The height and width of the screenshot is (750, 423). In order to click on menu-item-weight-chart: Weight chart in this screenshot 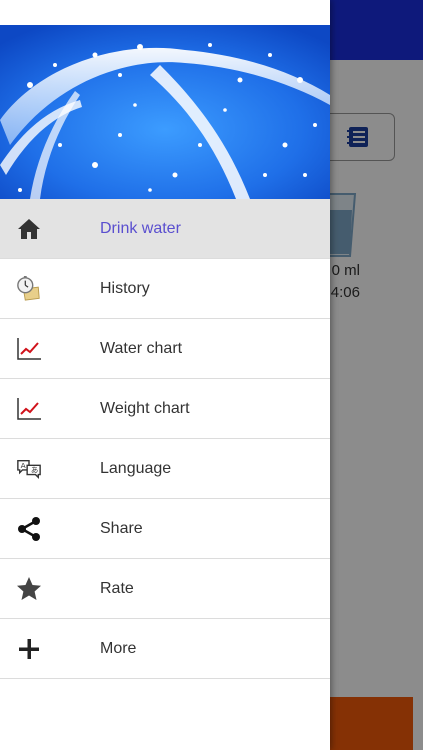, I will do `click(165, 409)`.